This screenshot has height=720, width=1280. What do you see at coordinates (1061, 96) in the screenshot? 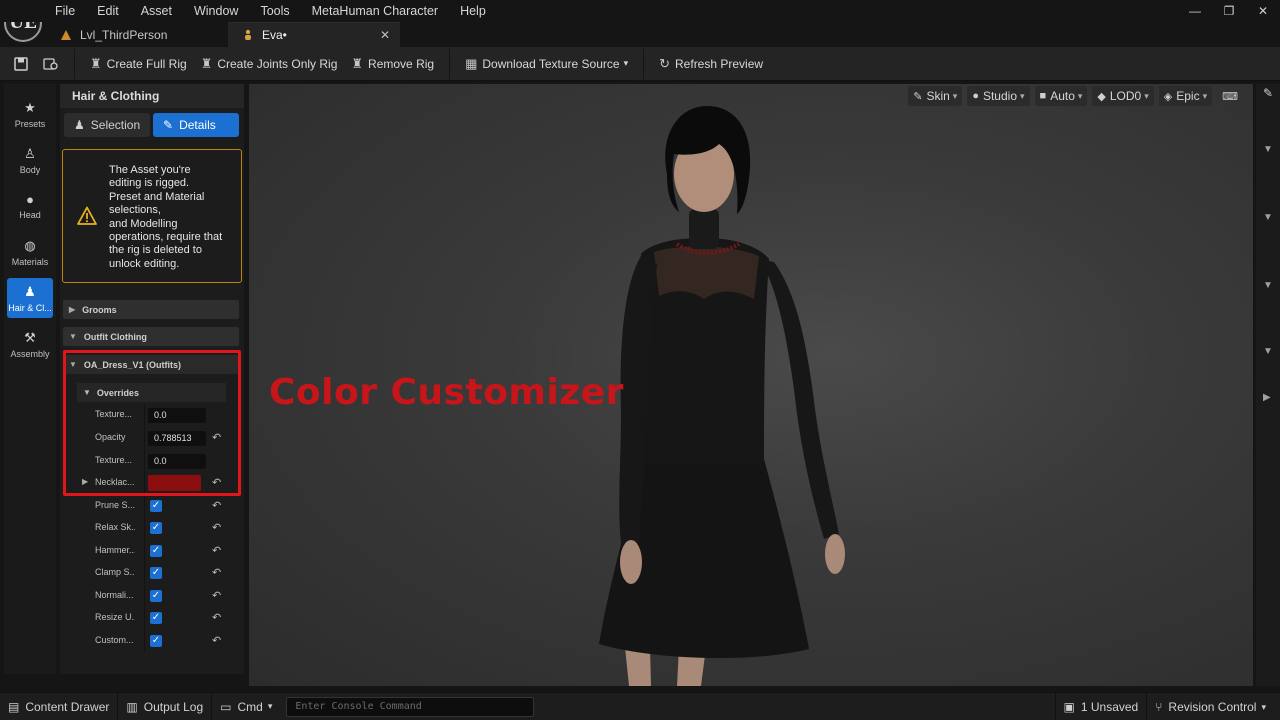
I see `camera-dropdown: ■ Auto ▾` at bounding box center [1061, 96].